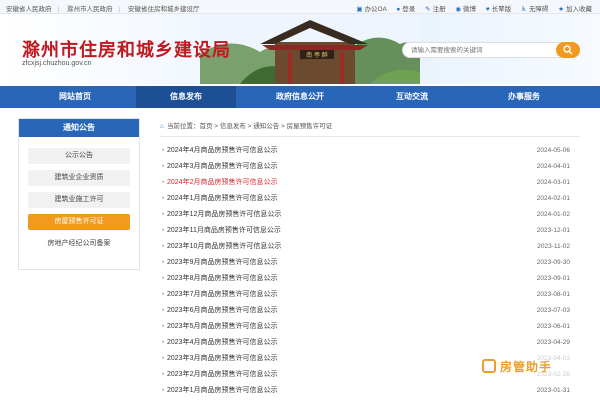 Image resolution: width=600 pixels, height=400 pixels. What do you see at coordinates (162, 126) in the screenshot?
I see `home-icon: ⌂` at bounding box center [162, 126].